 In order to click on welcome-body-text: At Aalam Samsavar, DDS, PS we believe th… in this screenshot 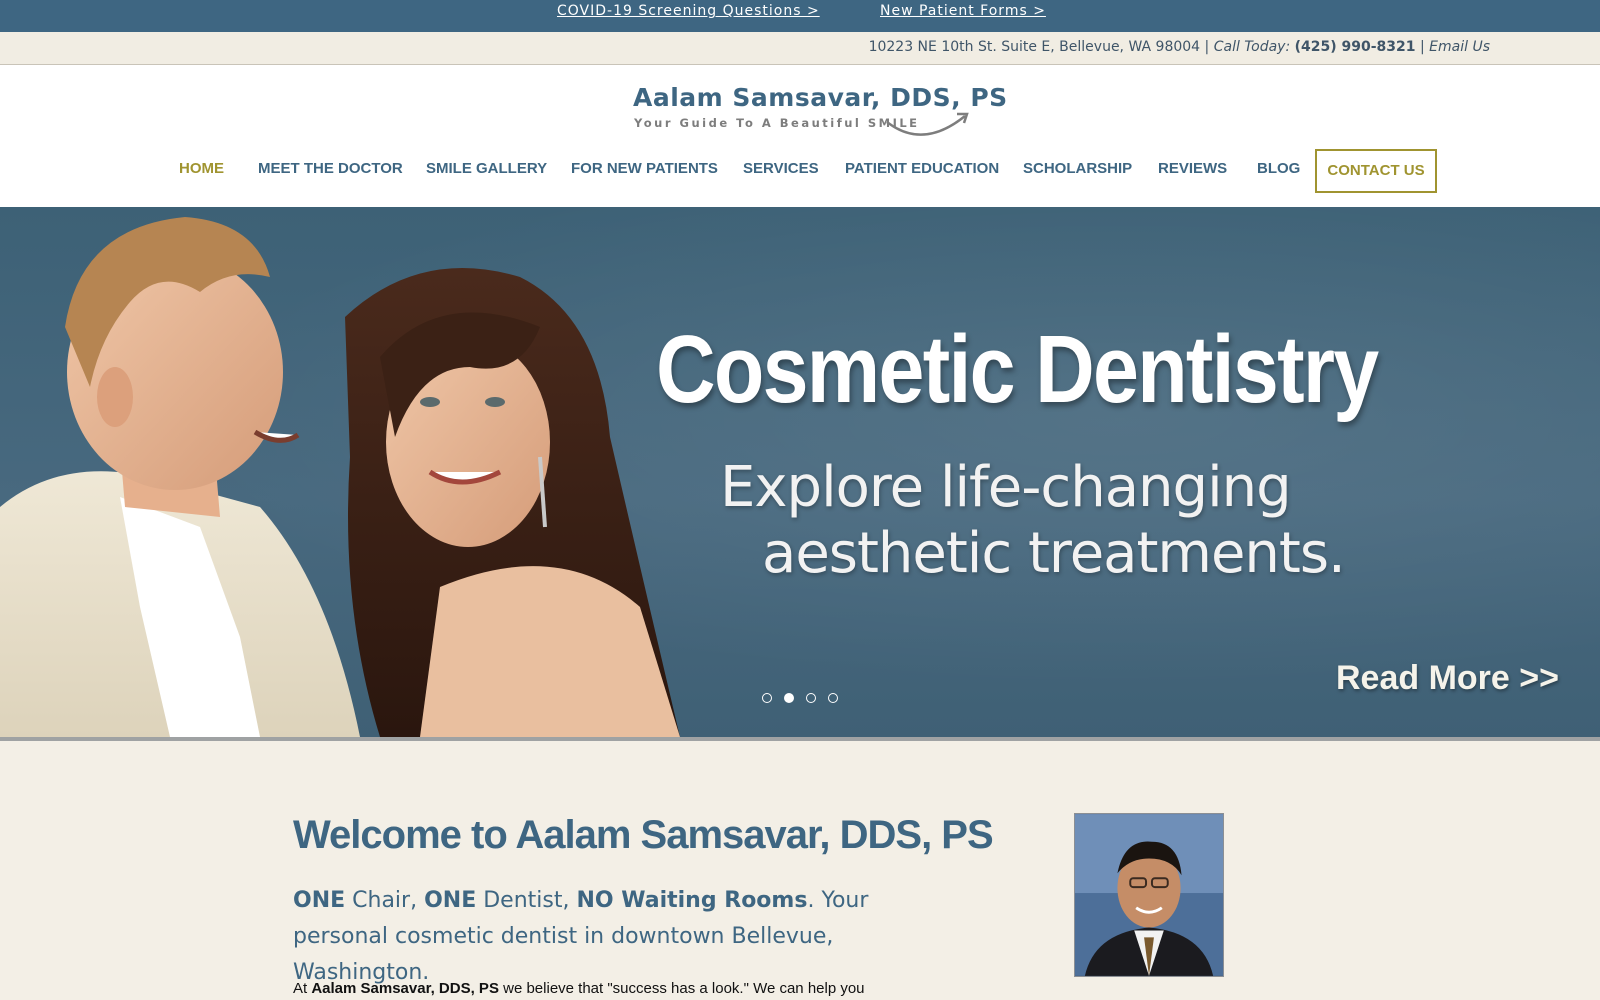, I will do `click(579, 988)`.